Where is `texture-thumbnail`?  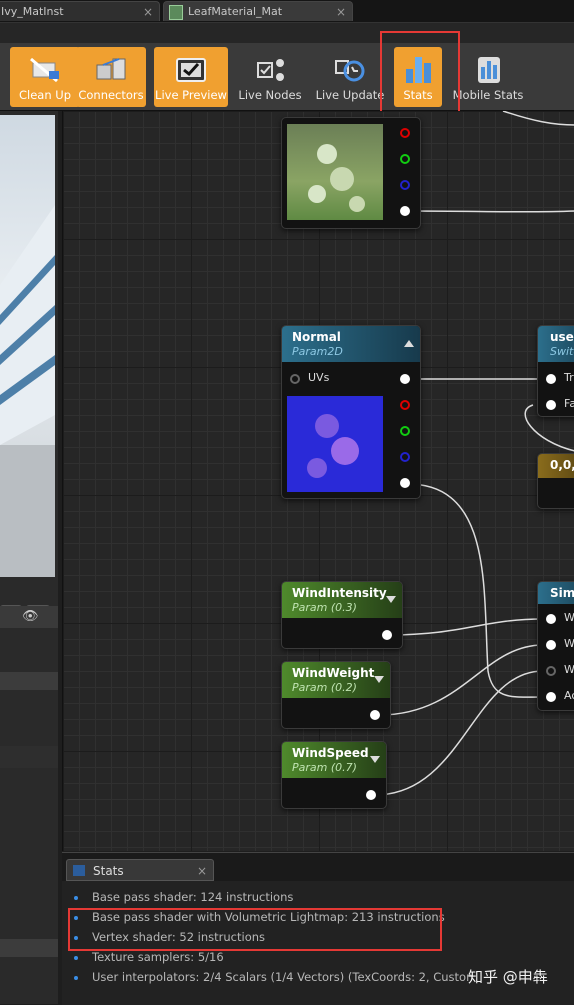
texture-thumbnail is located at coordinates (335, 172).